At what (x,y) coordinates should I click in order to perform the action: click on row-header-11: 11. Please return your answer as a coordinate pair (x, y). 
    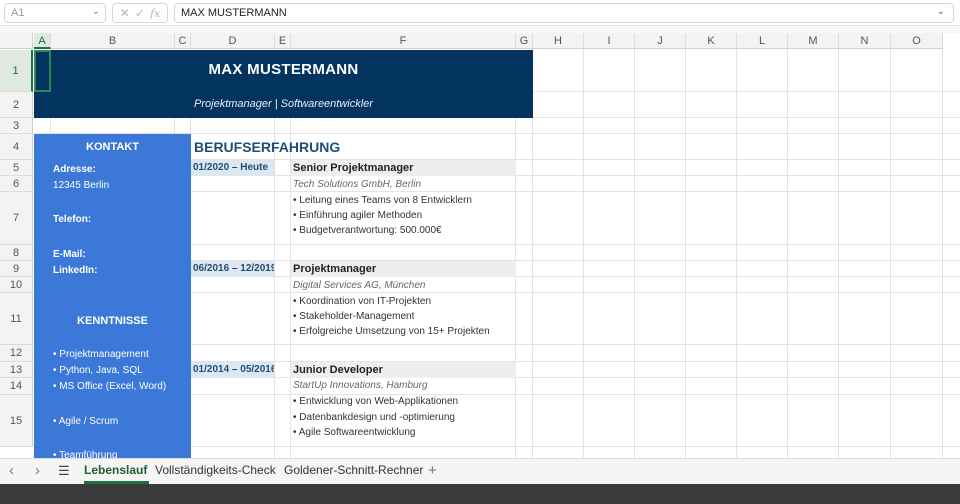
    Looking at the image, I should click on (16, 319).